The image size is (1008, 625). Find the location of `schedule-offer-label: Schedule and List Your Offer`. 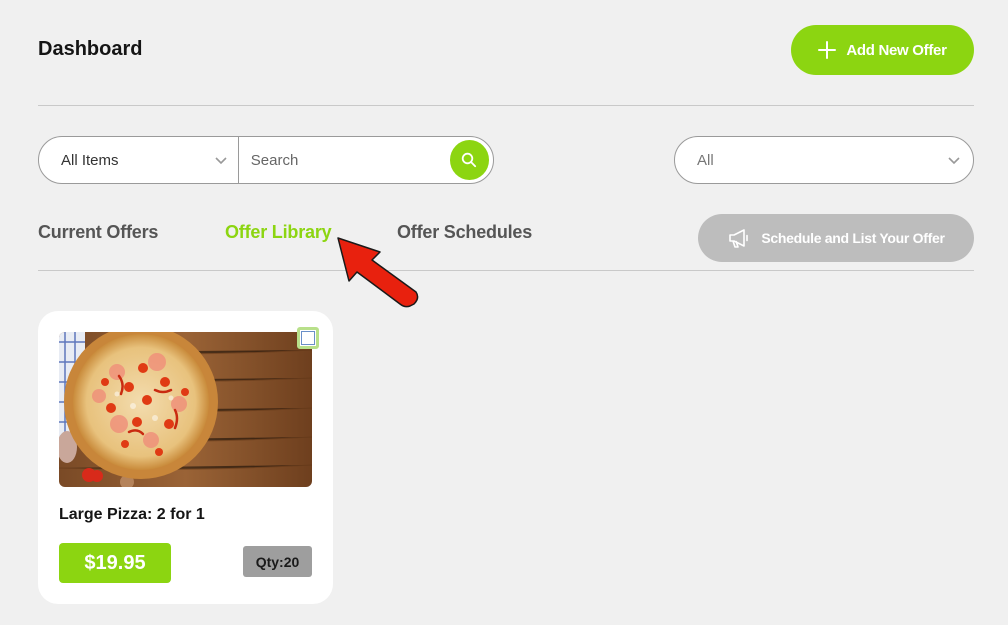

schedule-offer-label: Schedule and List Your Offer is located at coordinates (853, 238).